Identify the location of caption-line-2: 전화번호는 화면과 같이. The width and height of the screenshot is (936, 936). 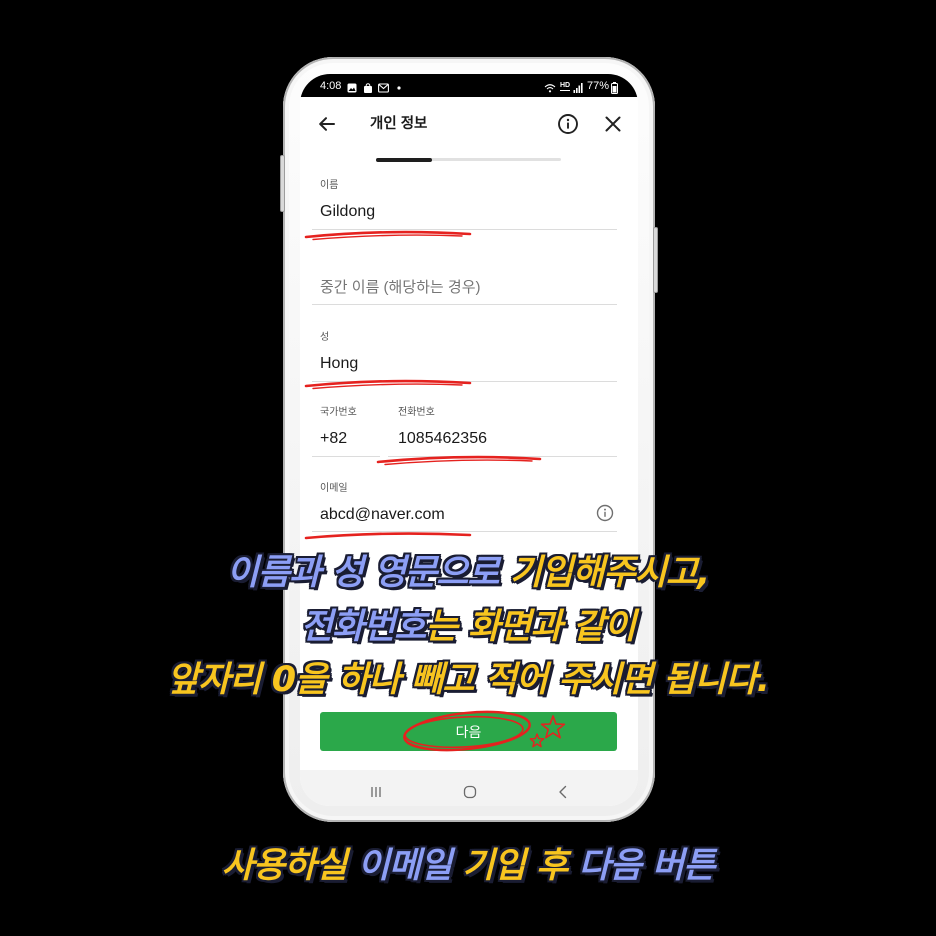
(468, 627).